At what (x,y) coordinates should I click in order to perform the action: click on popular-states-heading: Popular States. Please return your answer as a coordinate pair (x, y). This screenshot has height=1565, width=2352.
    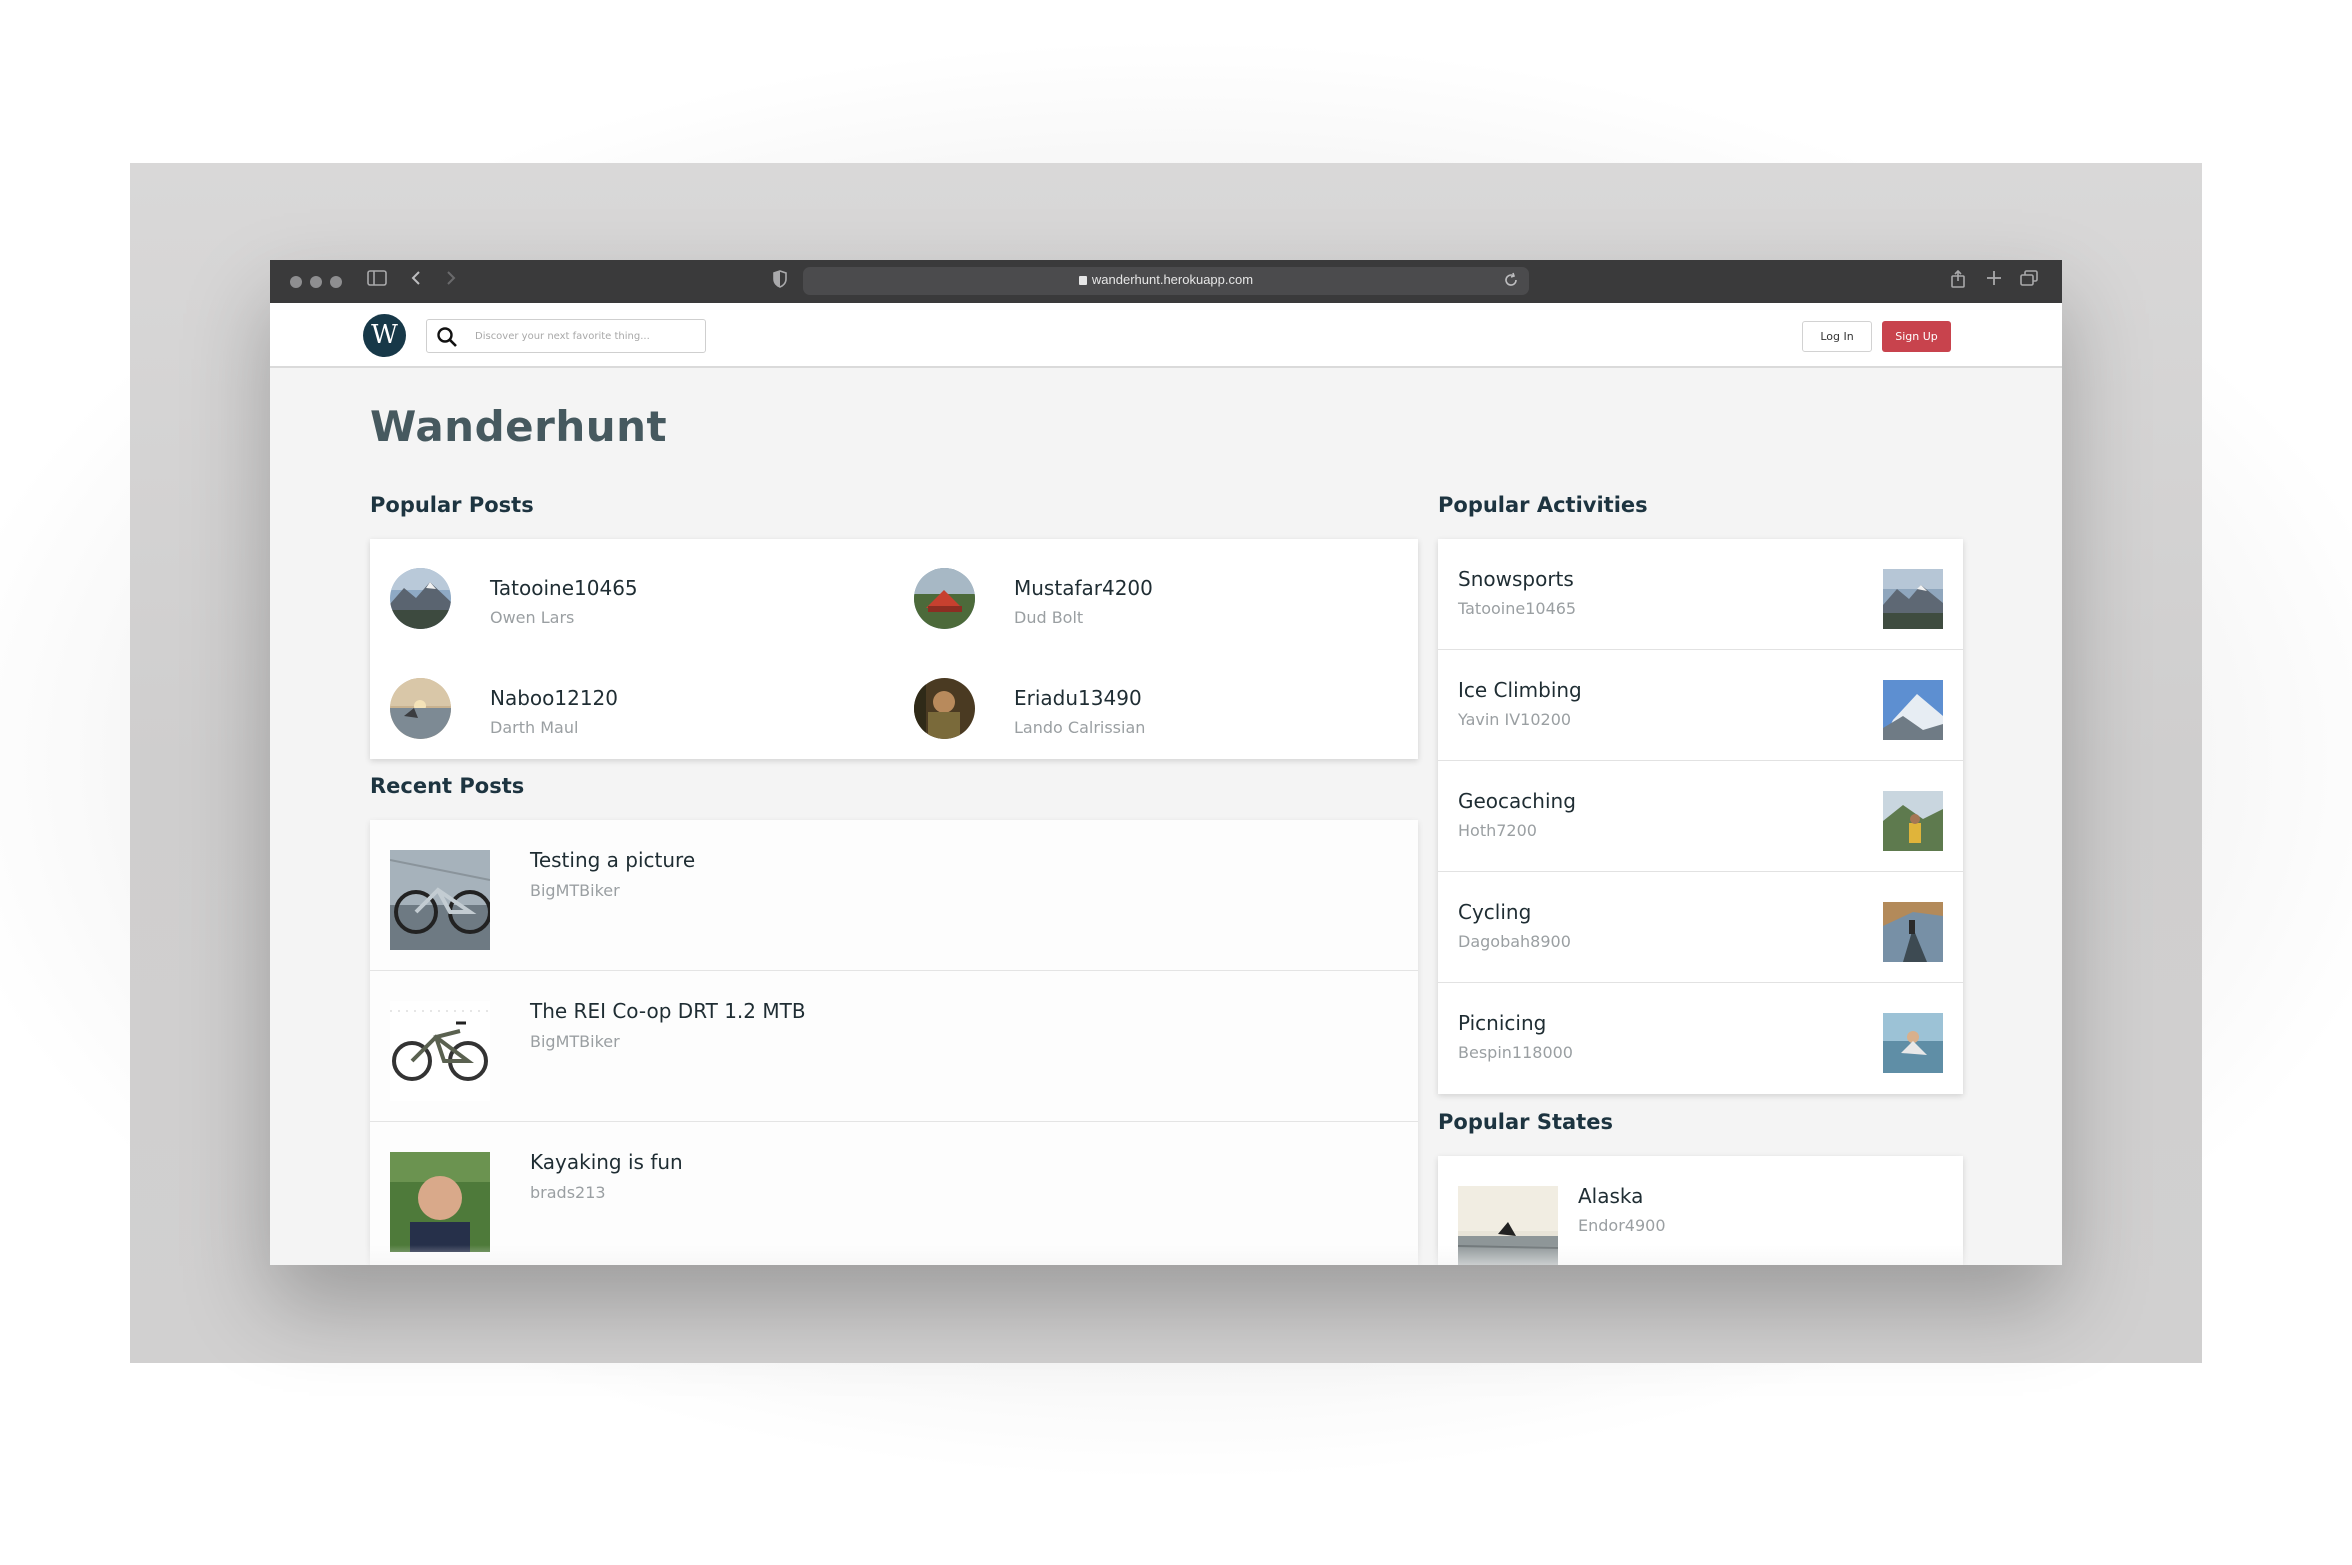
    Looking at the image, I should click on (1525, 1122).